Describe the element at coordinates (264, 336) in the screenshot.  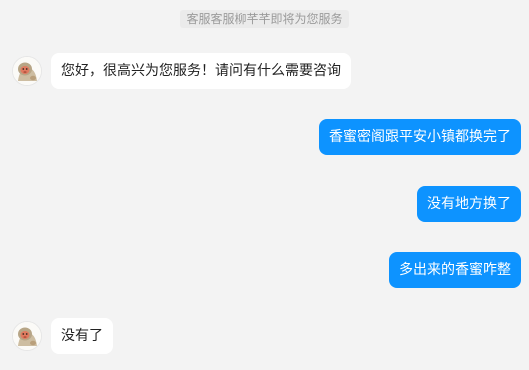
I see `message-row-agent: 没有了` at that location.